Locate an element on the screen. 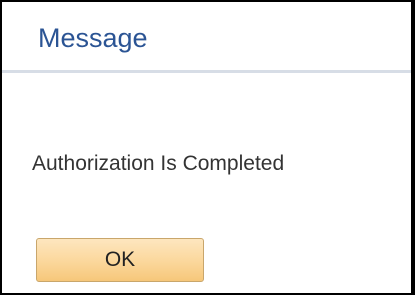  ok-button: OK is located at coordinates (120, 260).